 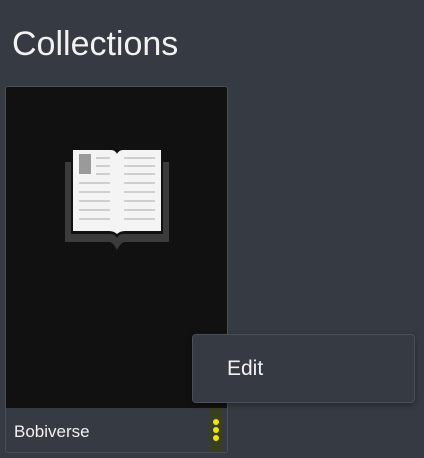 What do you see at coordinates (117, 200) in the screenshot?
I see `open-book-icon` at bounding box center [117, 200].